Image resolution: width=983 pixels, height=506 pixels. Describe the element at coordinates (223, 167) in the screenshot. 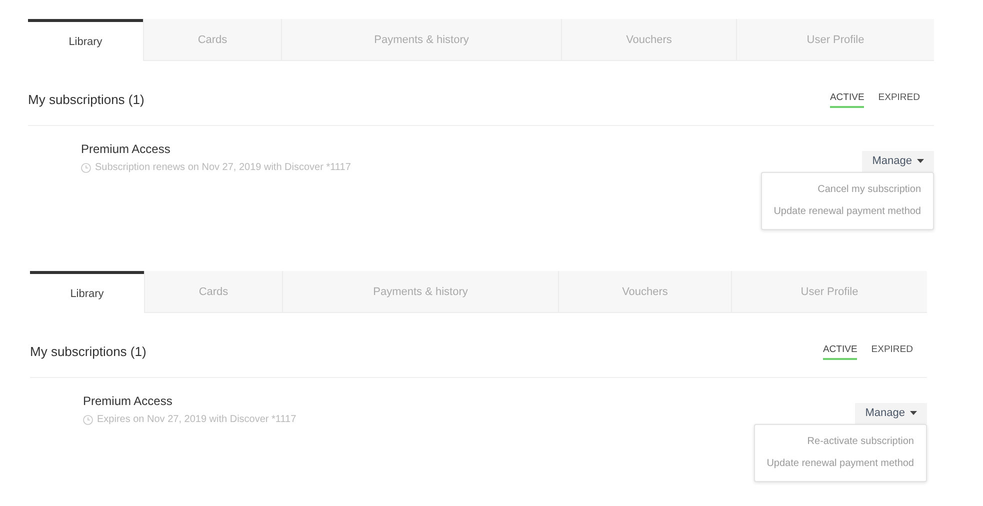

I see `renewal-info: Subscription renews on Nov 27, 2019 with Discover *1117` at that location.